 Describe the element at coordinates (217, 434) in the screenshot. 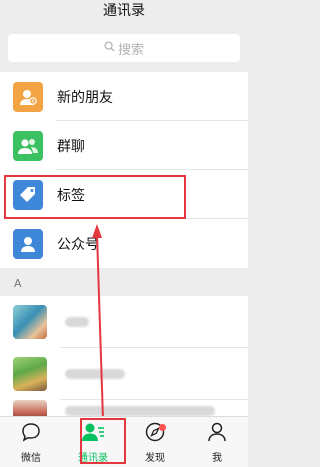

I see `person-icon` at that location.